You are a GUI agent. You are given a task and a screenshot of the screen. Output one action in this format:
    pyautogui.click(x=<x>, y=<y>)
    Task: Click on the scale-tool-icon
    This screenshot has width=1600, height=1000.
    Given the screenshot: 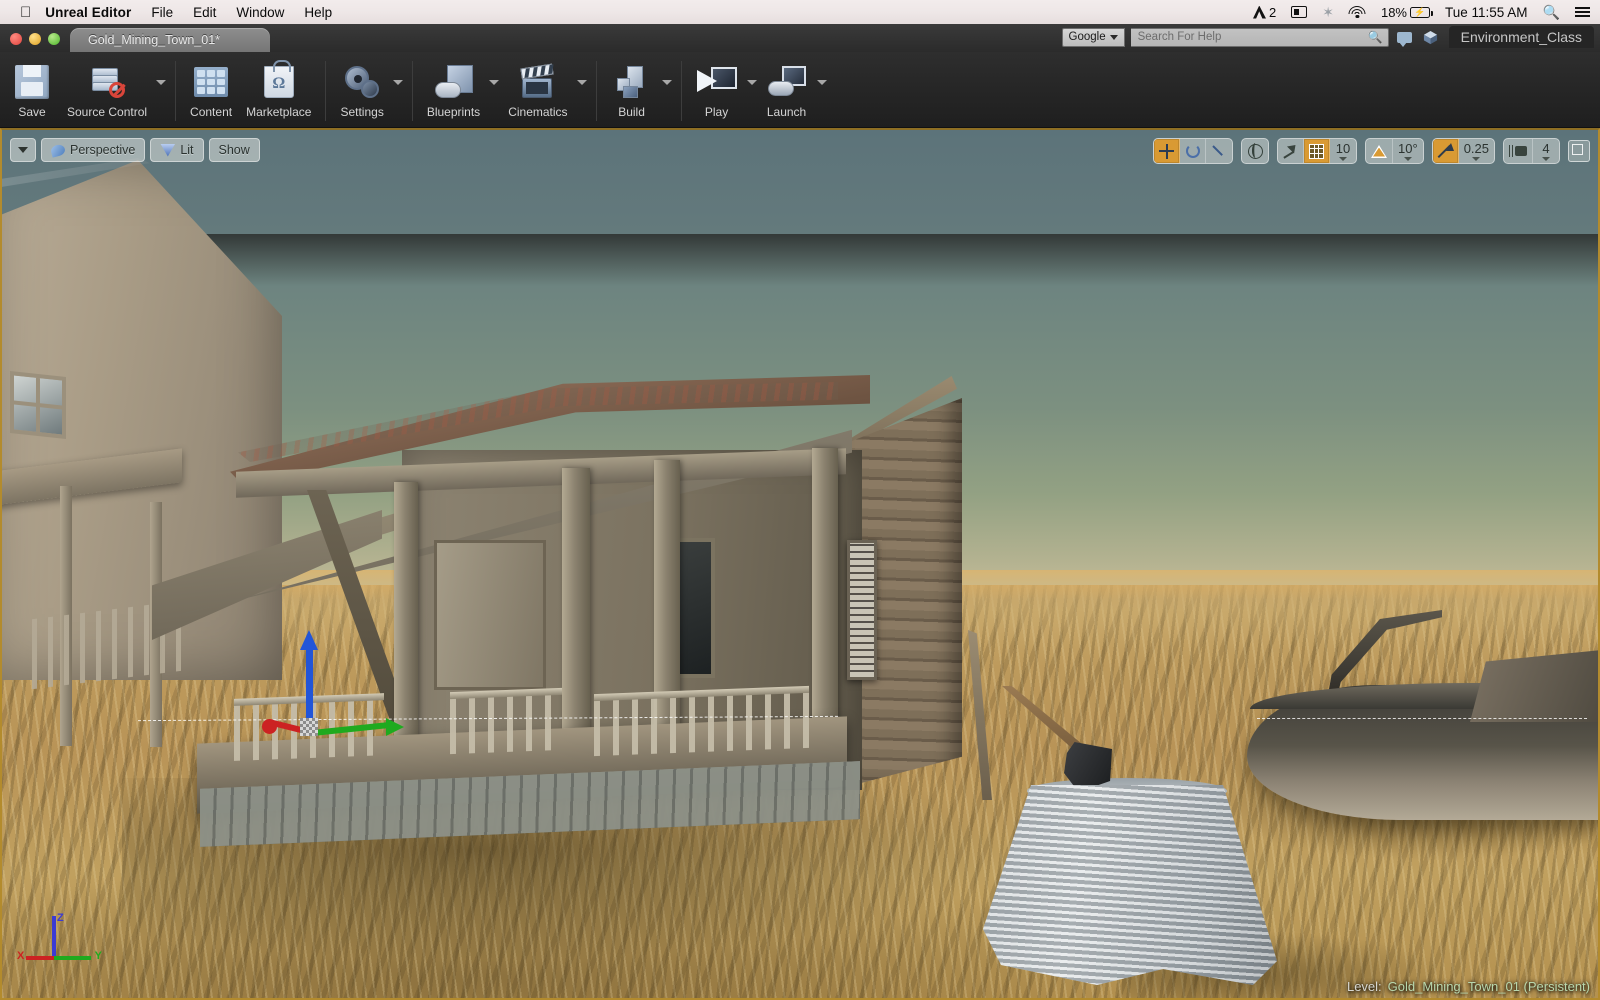 What is the action you would take?
    pyautogui.click(x=1219, y=151)
    